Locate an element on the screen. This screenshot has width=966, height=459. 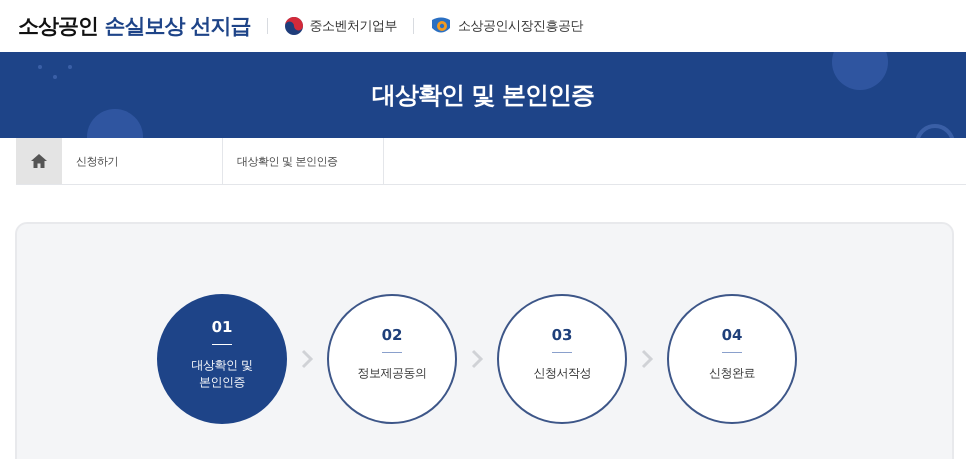
decorative-dots is located at coordinates (55, 72).